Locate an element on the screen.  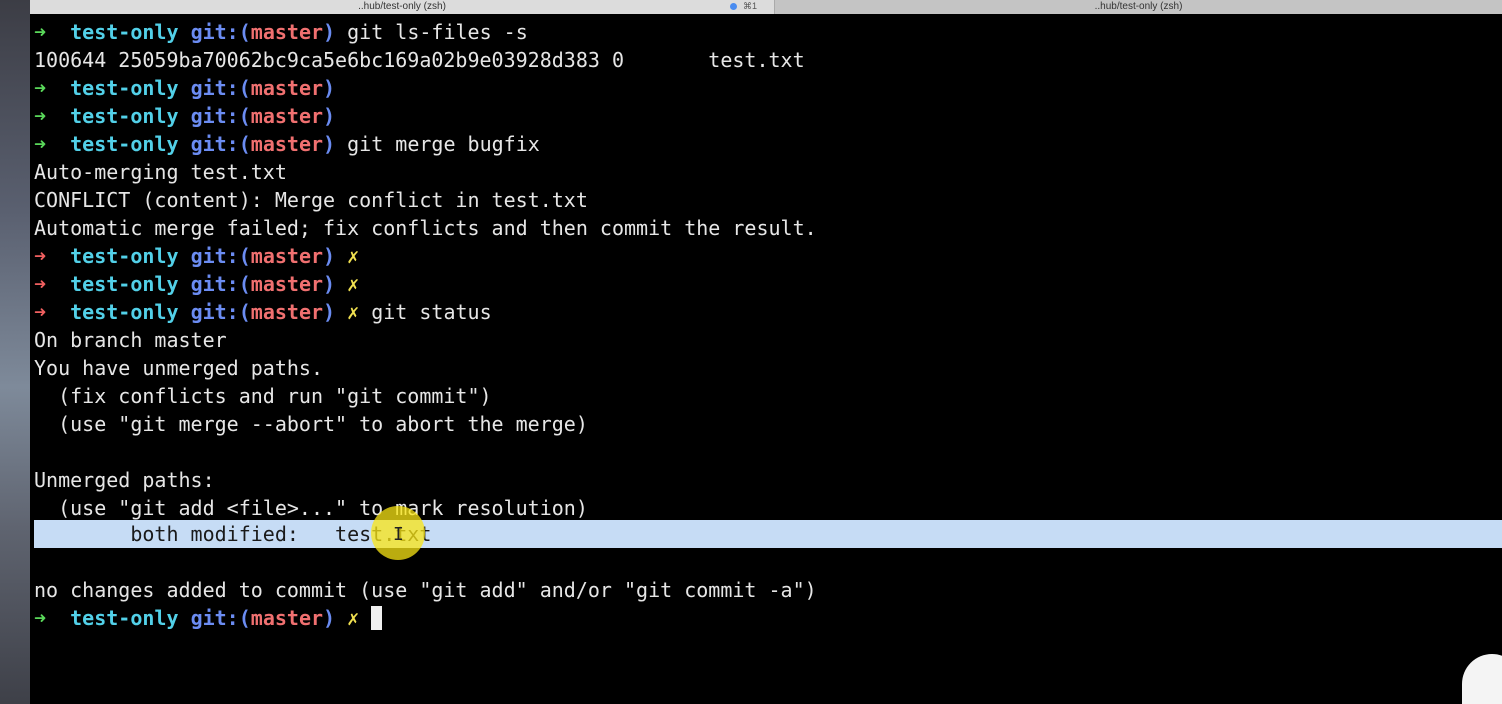
tab-inactive: ..hub/test-only (zsh) is located at coordinates (1138, 7).